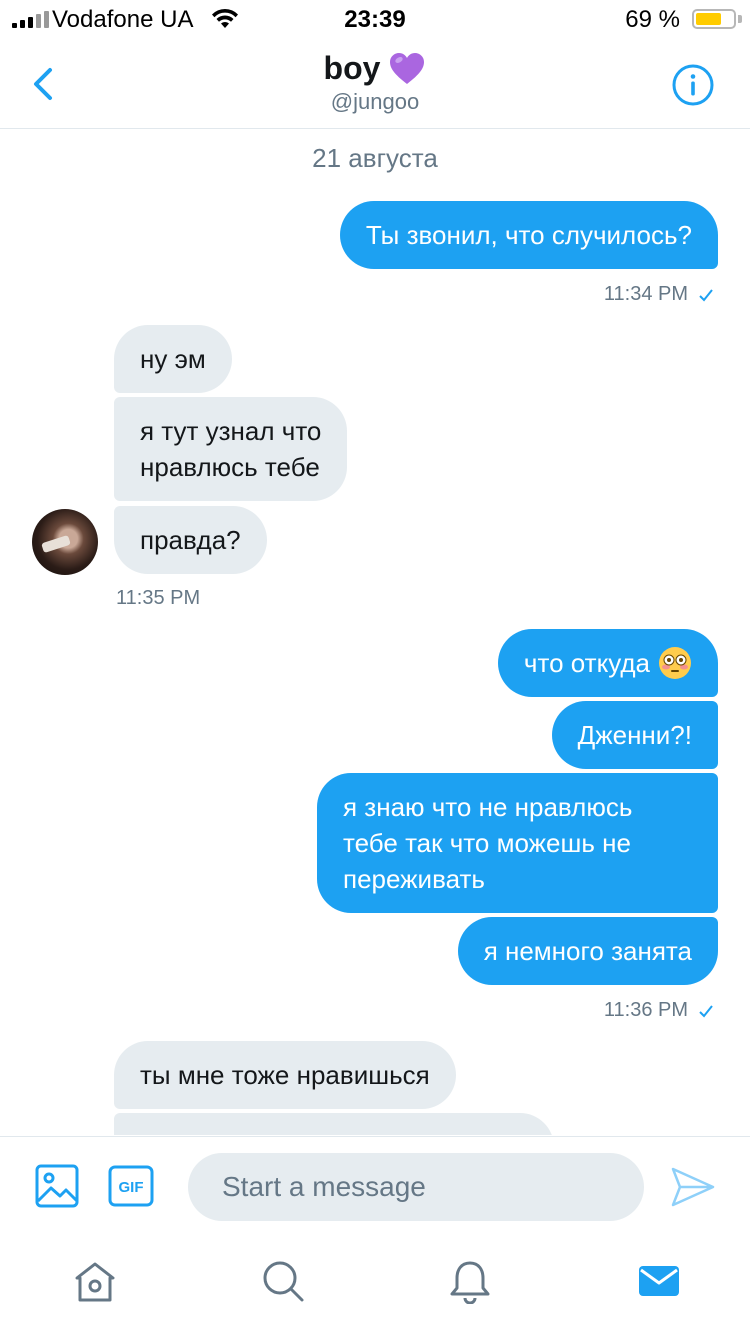  I want to click on battery-level-fill, so click(708, 19).